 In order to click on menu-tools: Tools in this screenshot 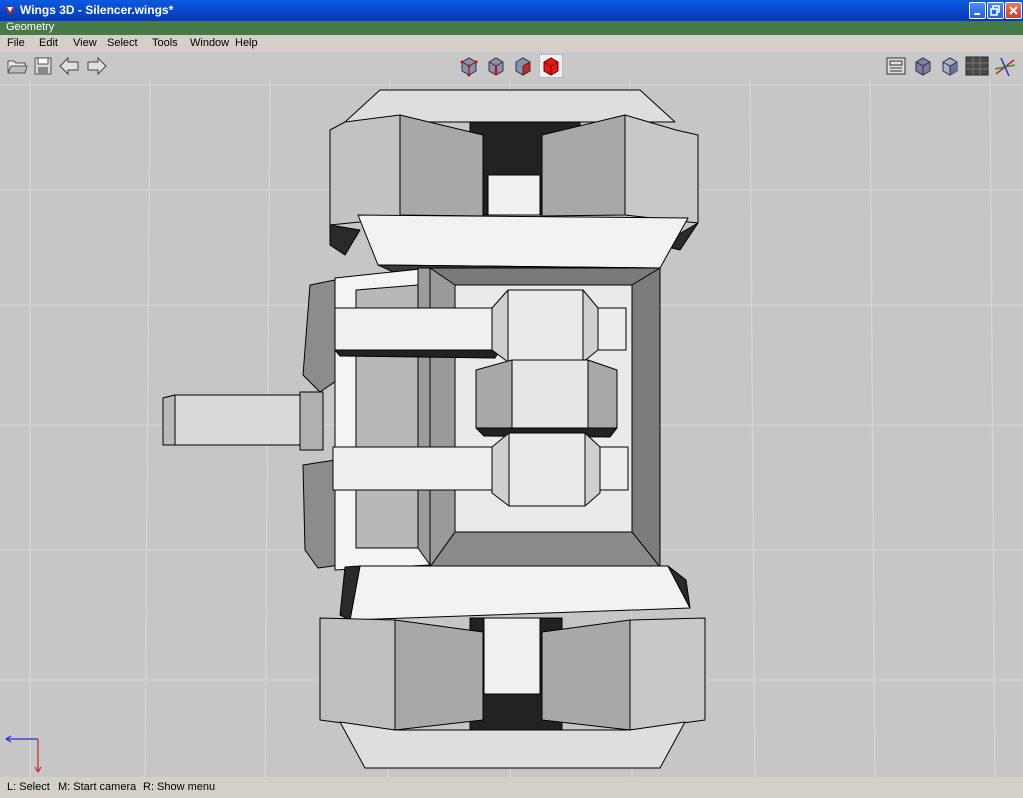, I will do `click(165, 43)`.